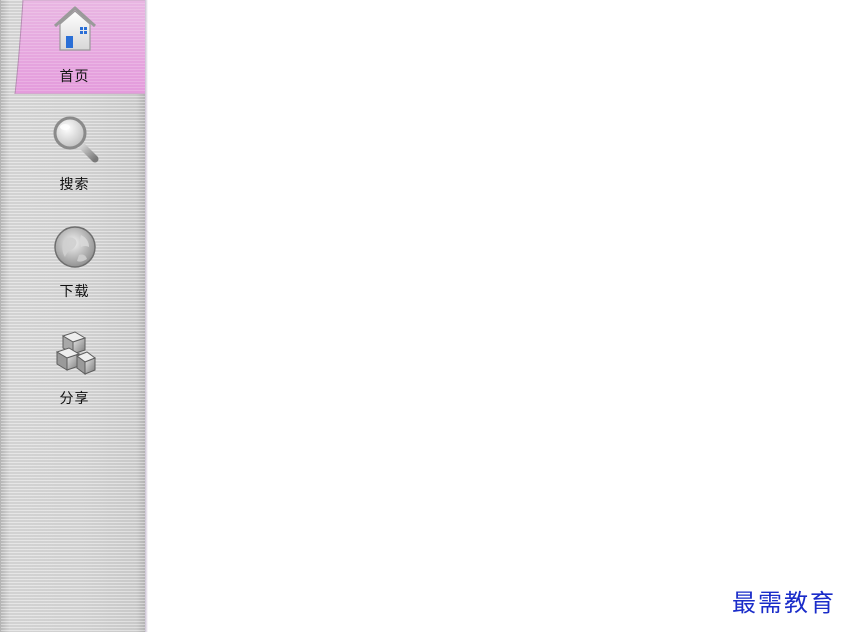 This screenshot has width=844, height=632. What do you see at coordinates (74, 292) in the screenshot?
I see `sidebar-item-label: 下载` at bounding box center [74, 292].